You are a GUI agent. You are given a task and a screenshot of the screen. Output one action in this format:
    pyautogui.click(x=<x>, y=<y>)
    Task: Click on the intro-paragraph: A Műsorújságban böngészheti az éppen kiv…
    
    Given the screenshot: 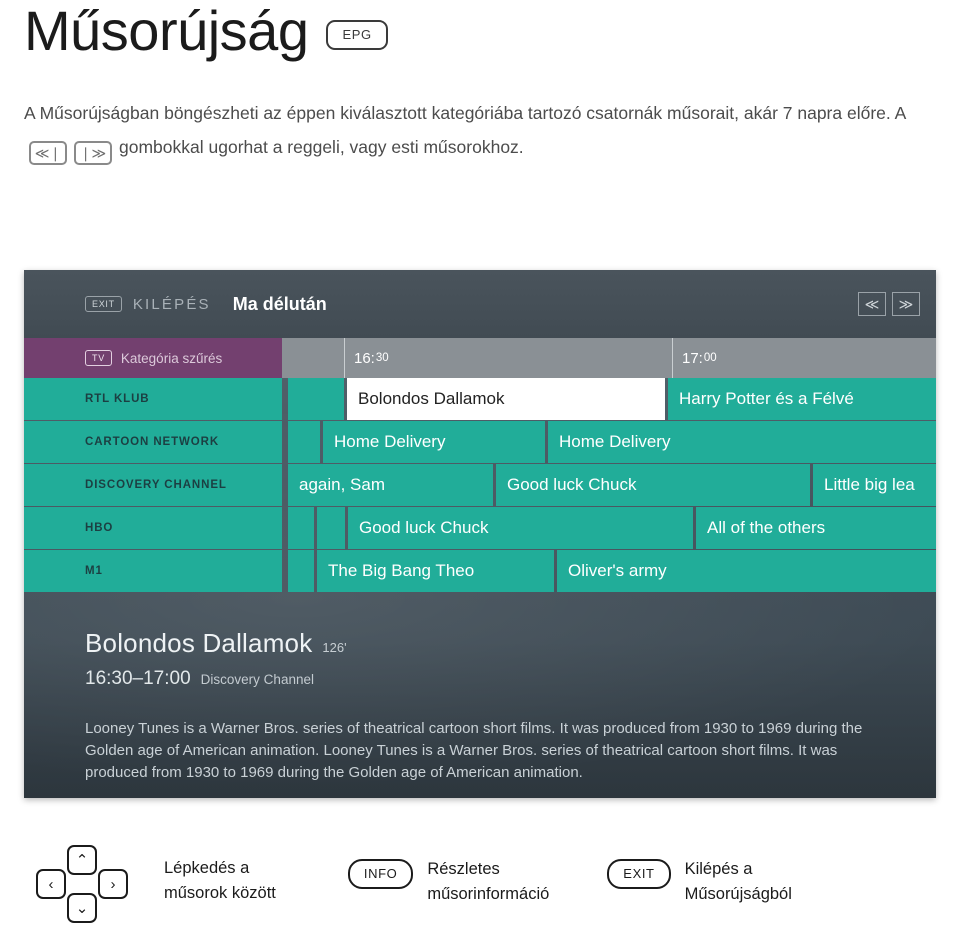 What is the action you would take?
    pyautogui.click(x=474, y=130)
    